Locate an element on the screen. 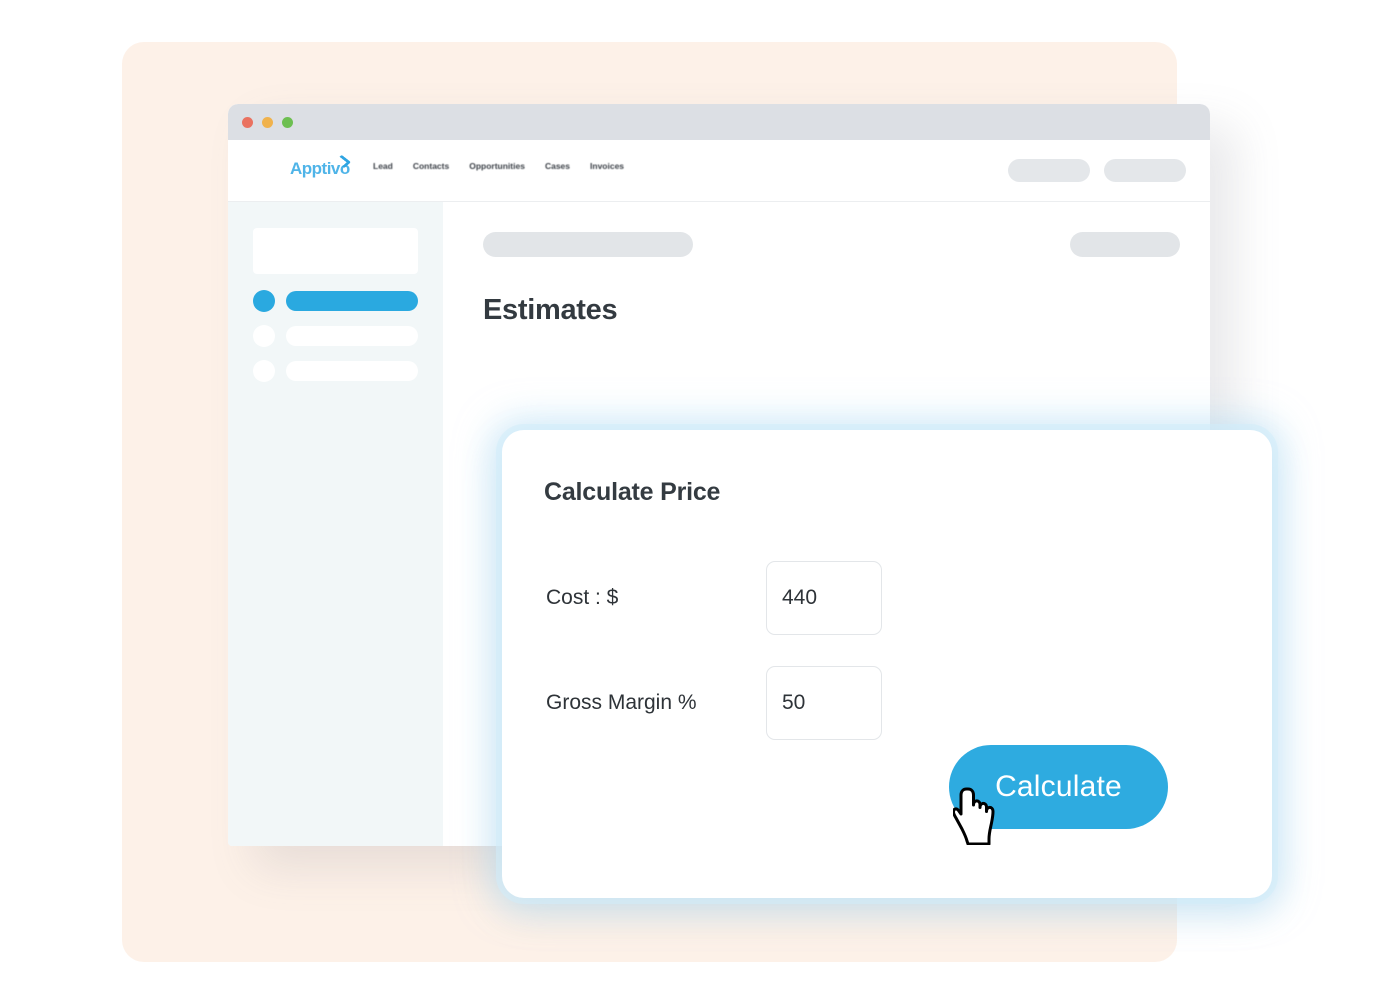  apptivo-logo: Apptivo is located at coordinates (321, 168).